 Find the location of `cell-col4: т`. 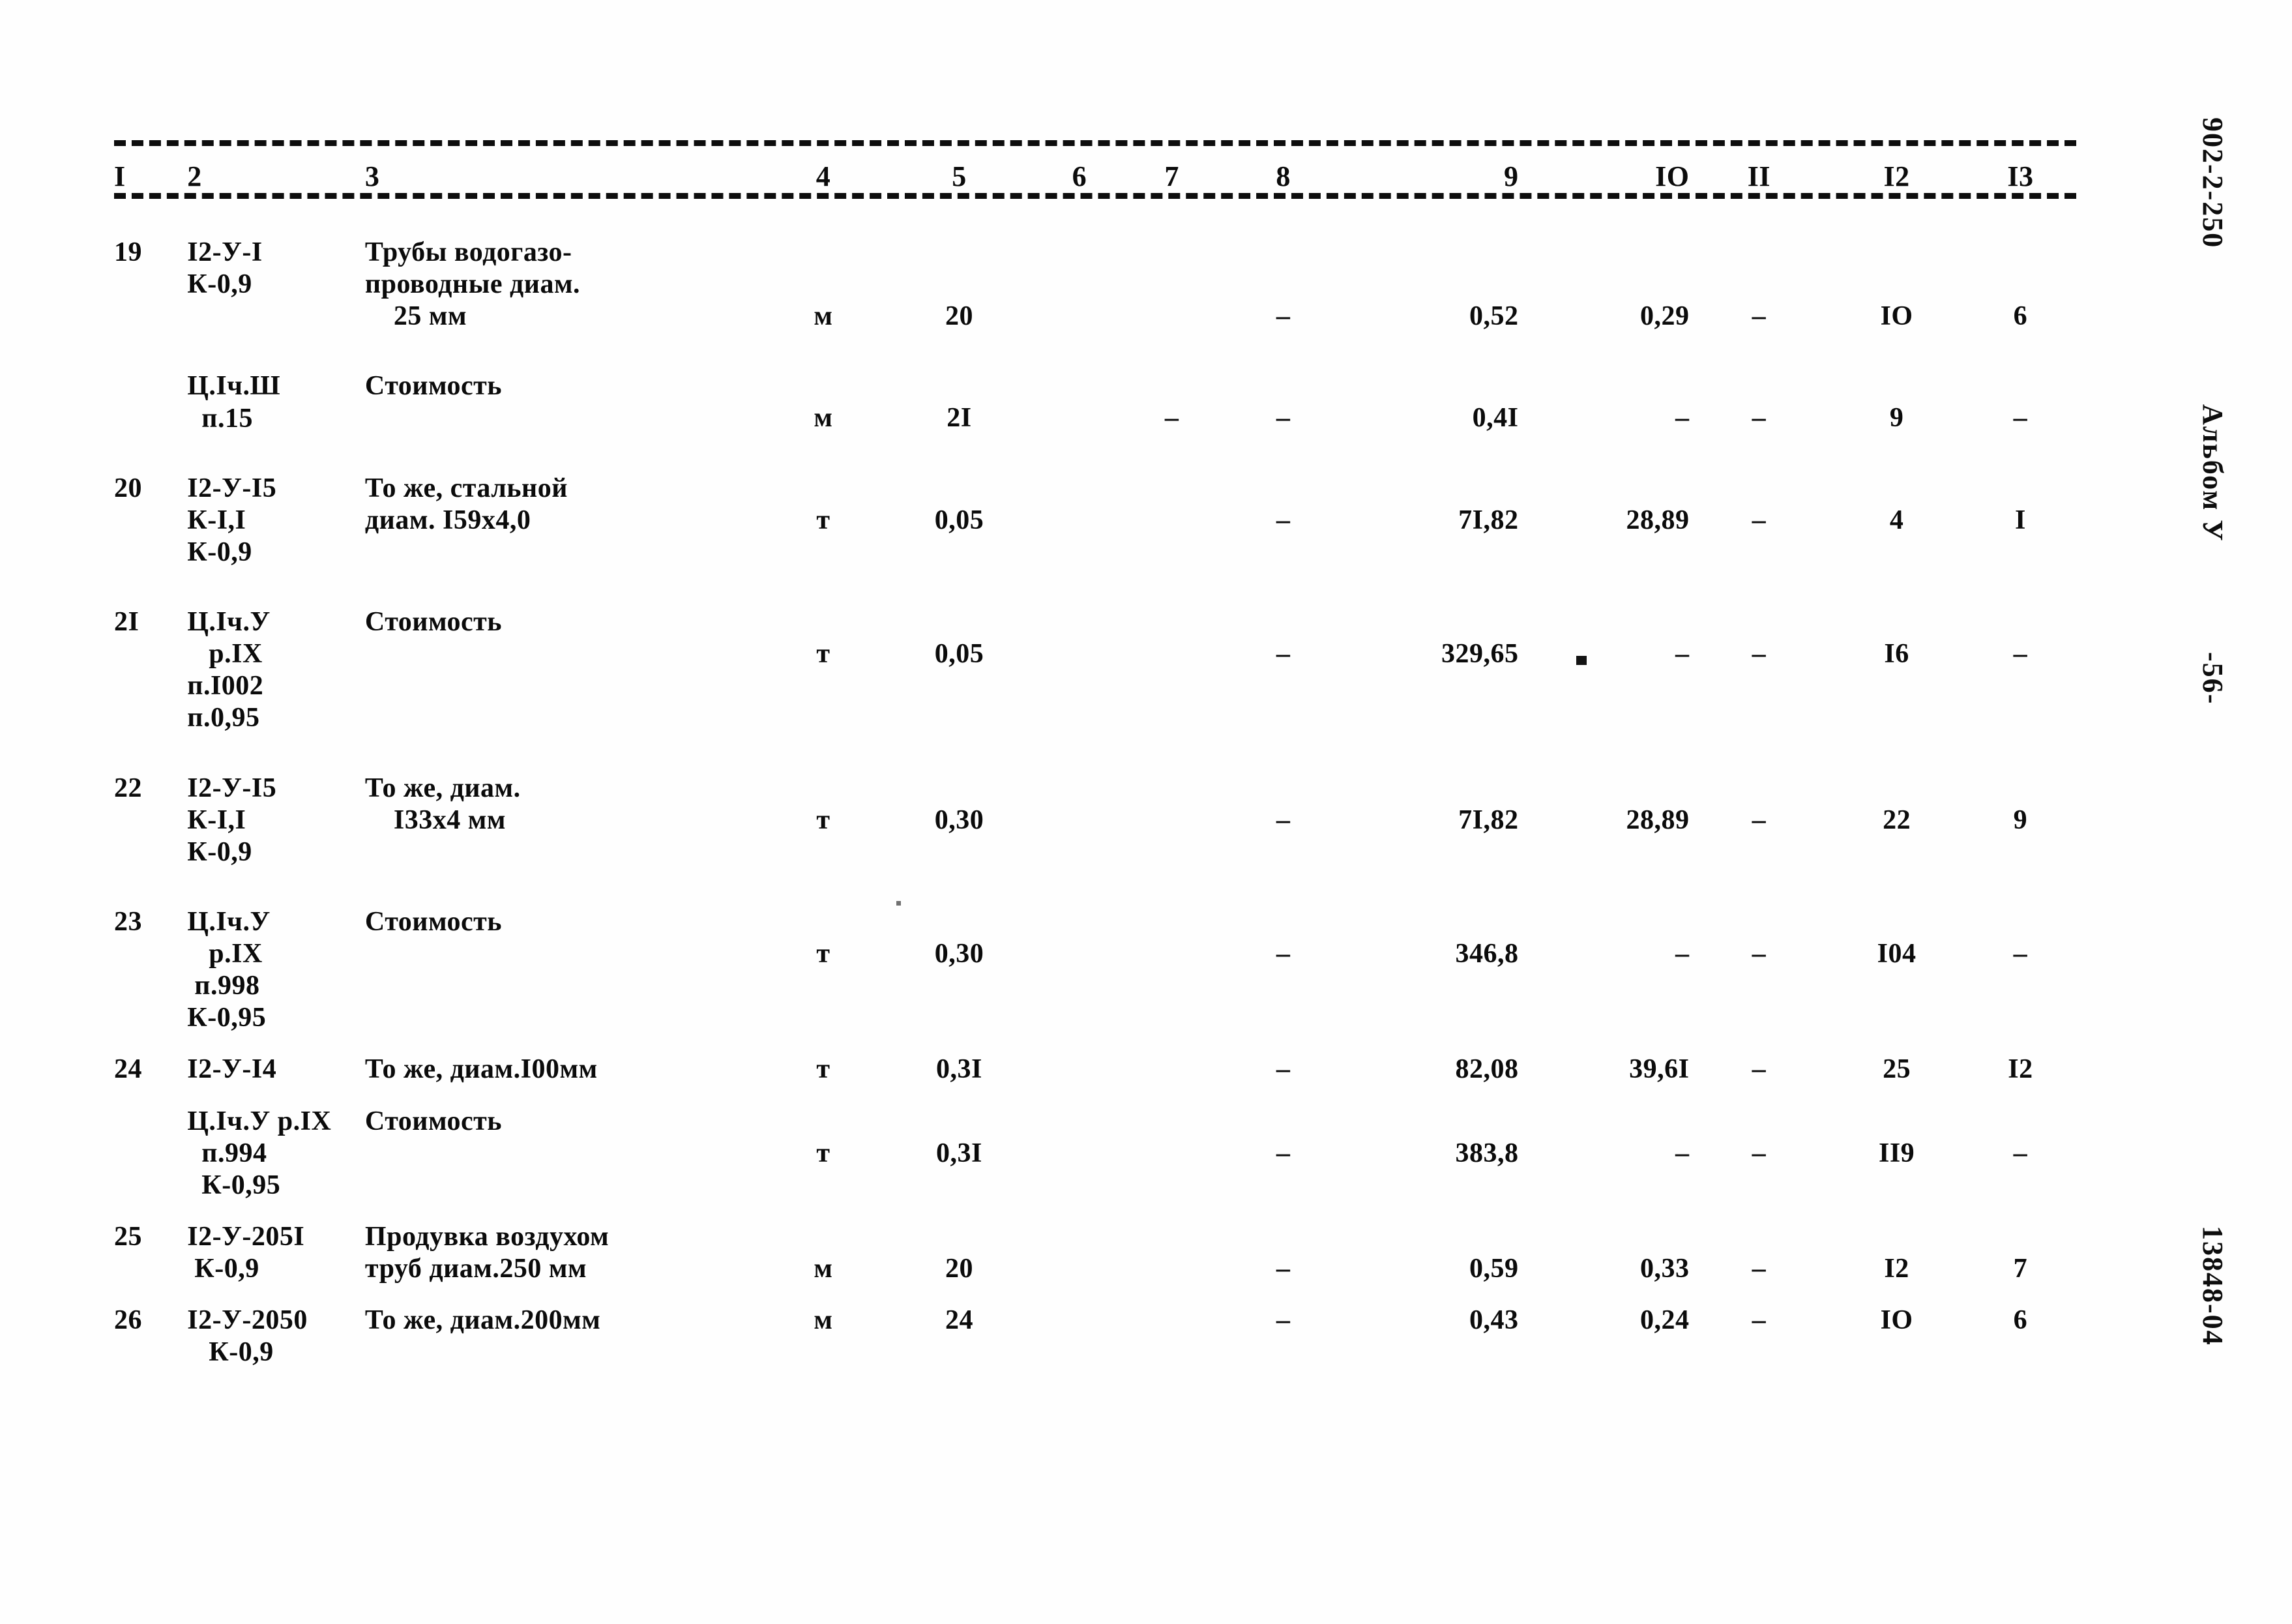

cell-col4: т is located at coordinates (823, 971).